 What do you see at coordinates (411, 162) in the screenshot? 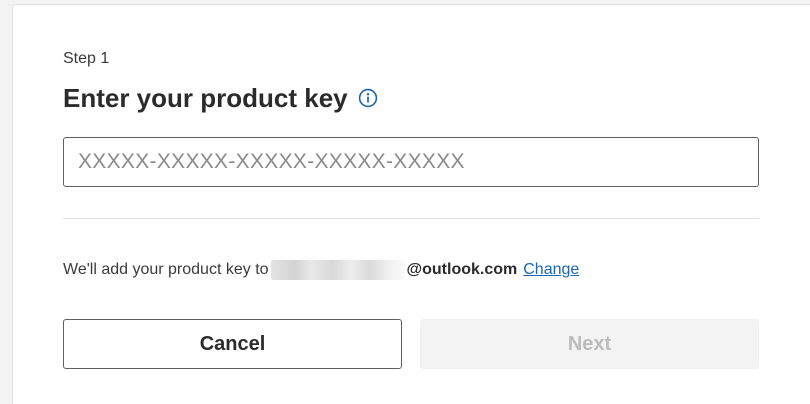
I see `product-key-input` at bounding box center [411, 162].